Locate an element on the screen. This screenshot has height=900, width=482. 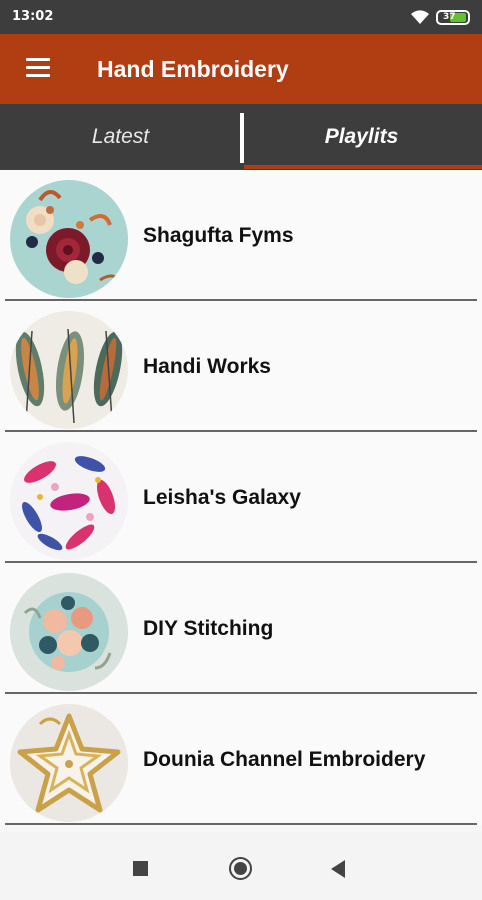
battery-level: 37 is located at coordinates (449, 17).